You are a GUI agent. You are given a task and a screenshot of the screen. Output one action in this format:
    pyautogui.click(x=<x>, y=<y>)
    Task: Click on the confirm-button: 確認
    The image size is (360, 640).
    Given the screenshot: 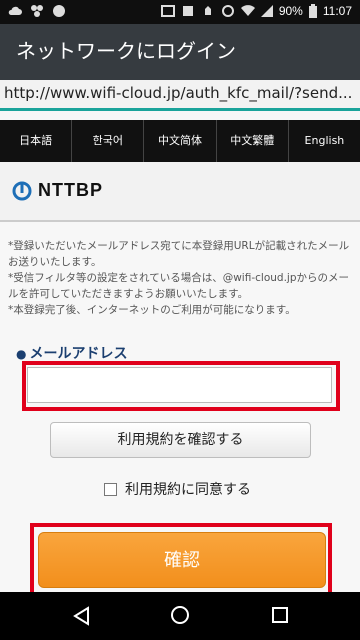 What is the action you would take?
    pyautogui.click(x=182, y=560)
    